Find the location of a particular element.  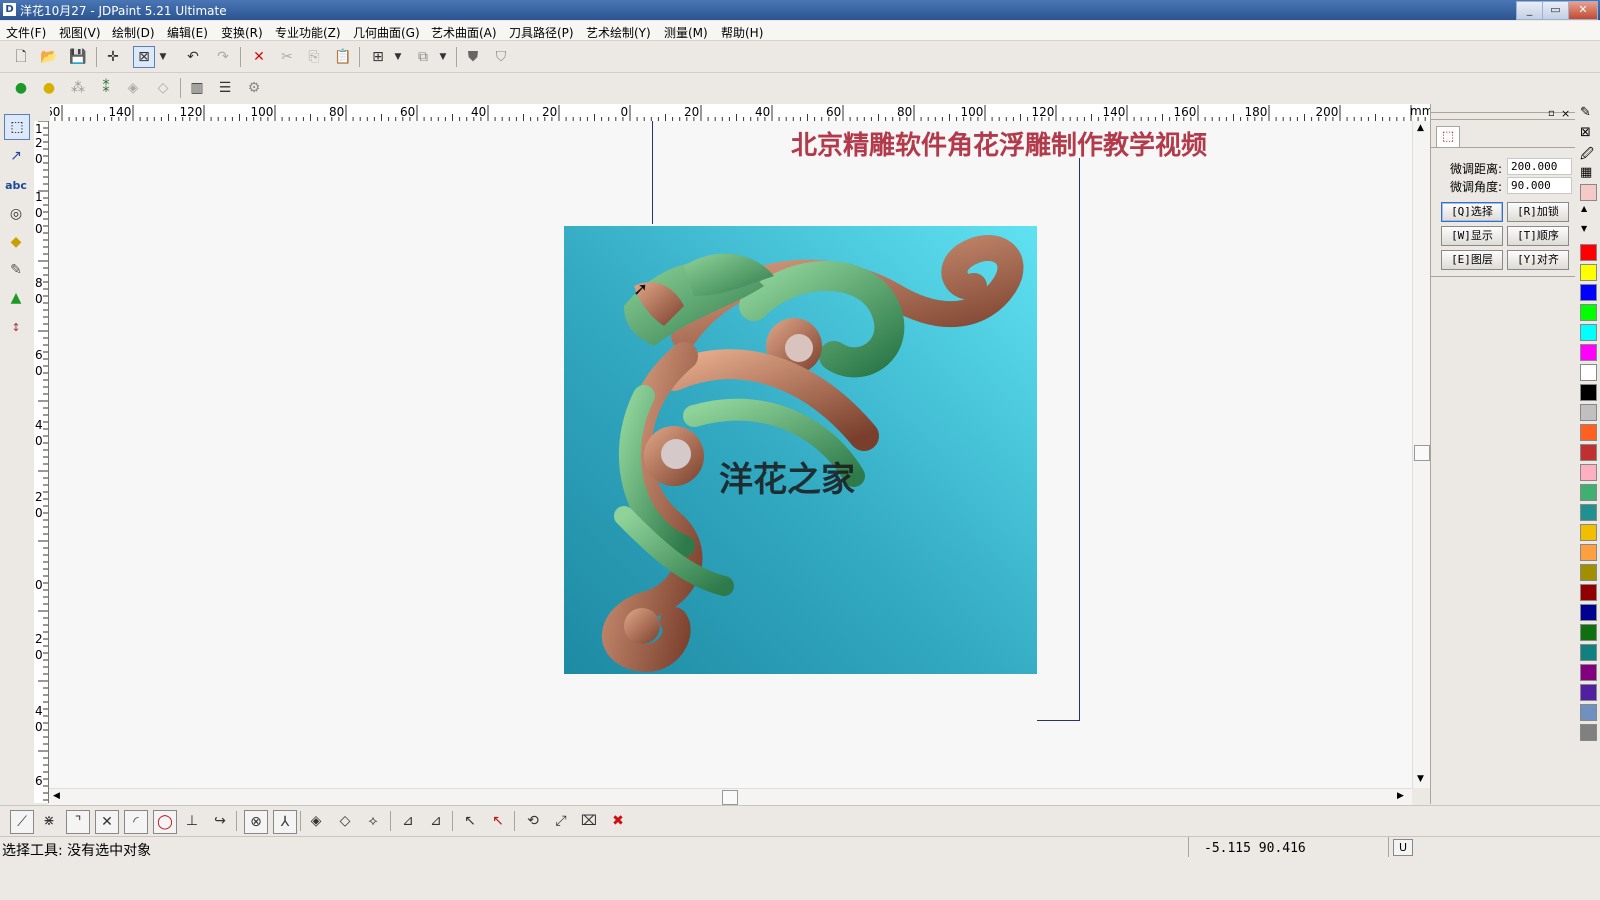

light-move-icon: ◇ is located at coordinates (163, 88).